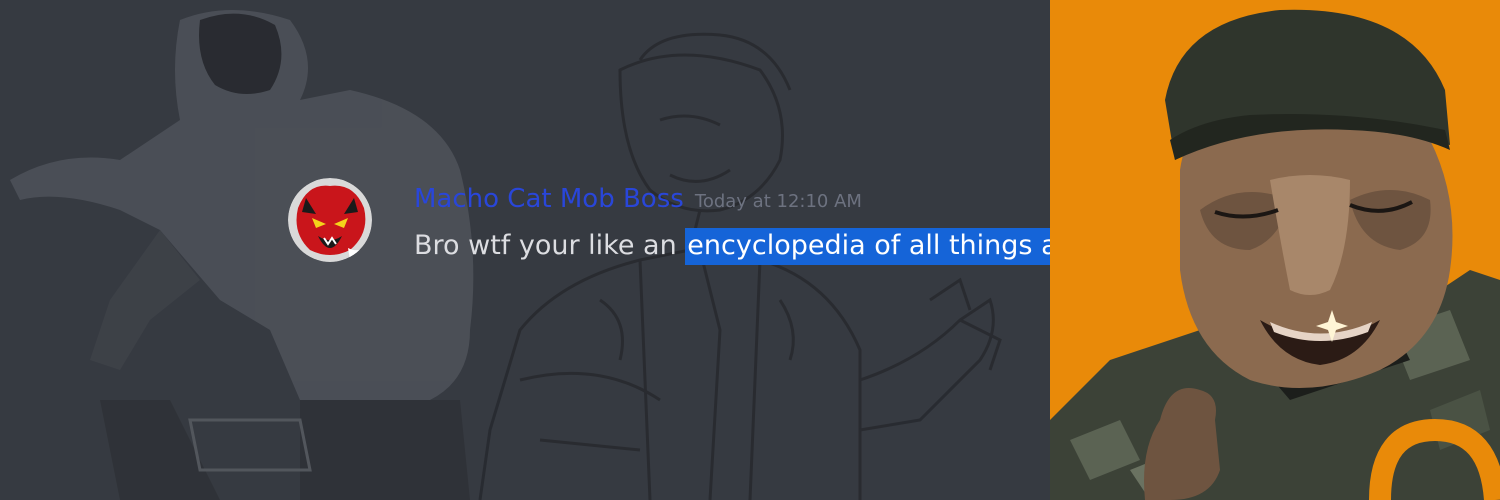  What do you see at coordinates (778, 201) in the screenshot?
I see `message-timestamp: Today at 12:10 AM` at bounding box center [778, 201].